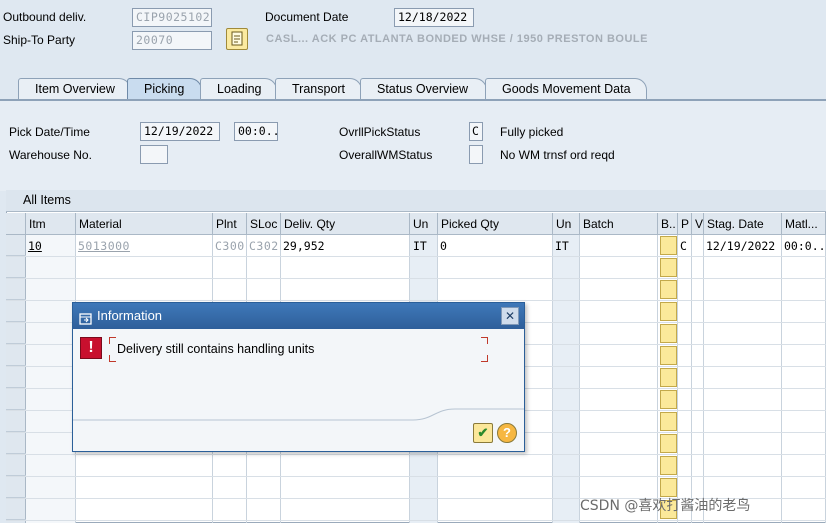 This screenshot has height=523, width=826. I want to click on pick-date-field: 12/19/2022, so click(180, 131).